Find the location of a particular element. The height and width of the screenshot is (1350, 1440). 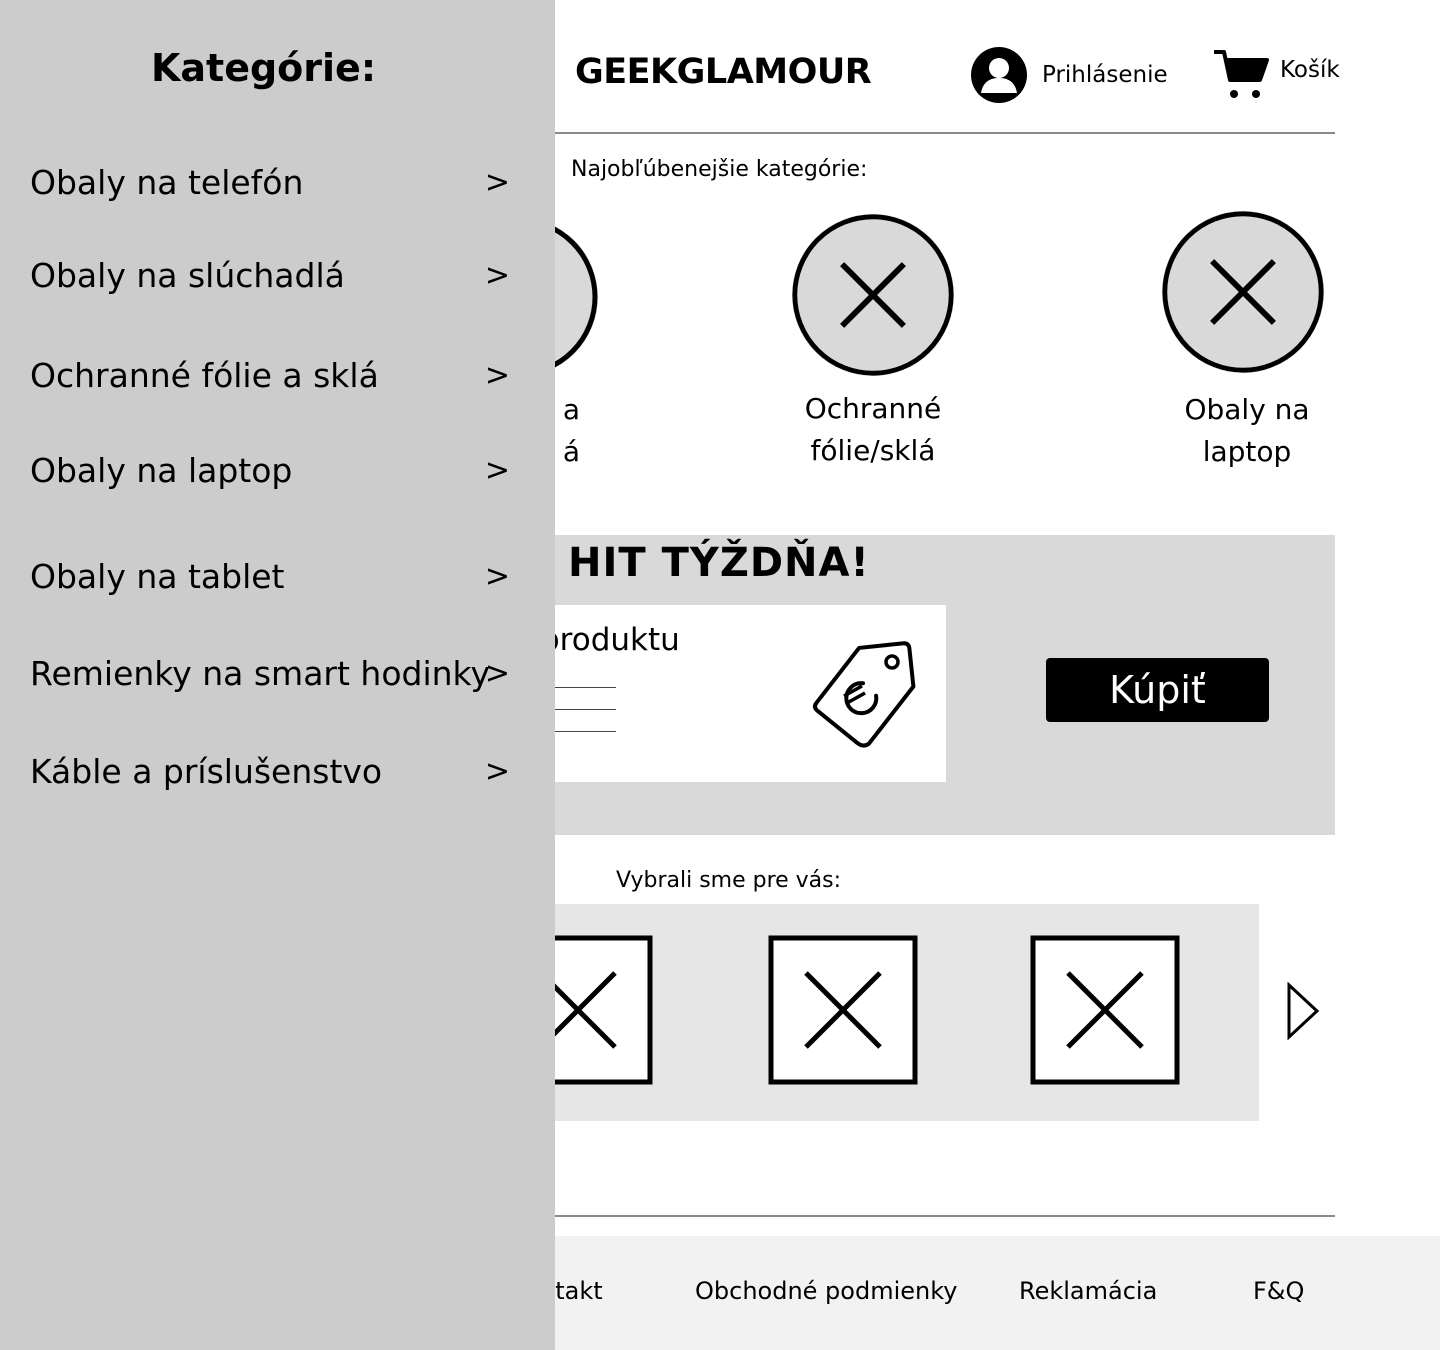

buy-button: Kúpiť is located at coordinates (1157, 690).